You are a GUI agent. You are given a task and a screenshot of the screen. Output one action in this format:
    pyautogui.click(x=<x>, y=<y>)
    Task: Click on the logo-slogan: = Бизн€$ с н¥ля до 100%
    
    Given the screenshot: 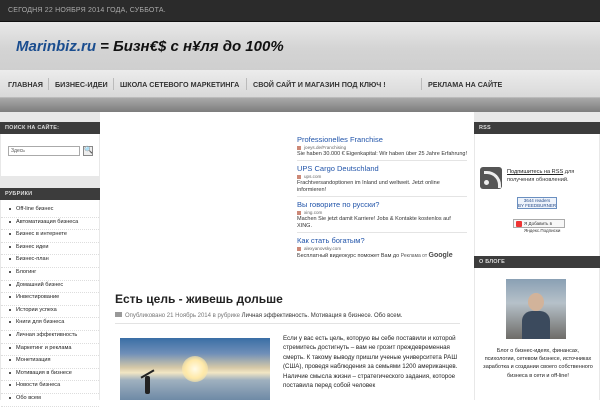 What is the action you would take?
    pyautogui.click(x=190, y=46)
    